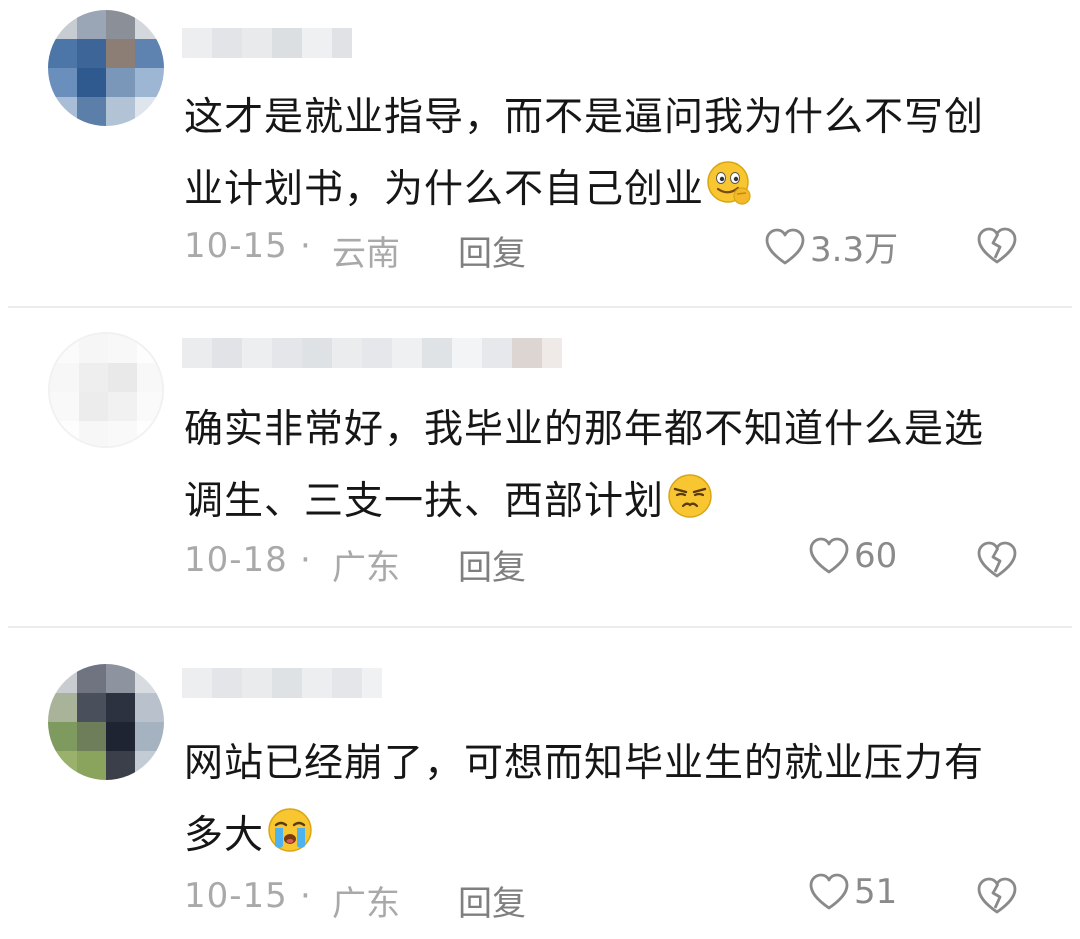  I want to click on like-button: 51, so click(852, 892).